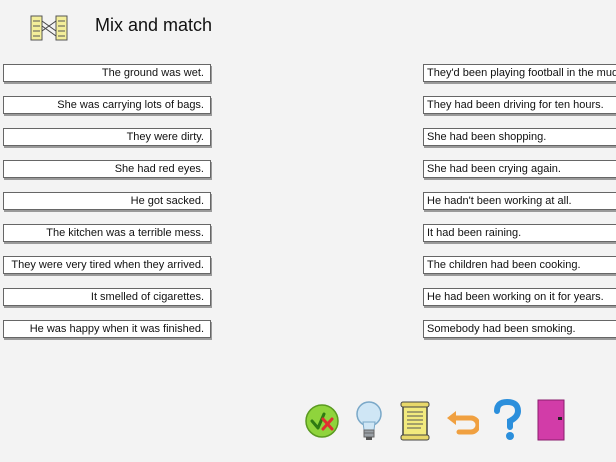 The image size is (616, 462). I want to click on left-item: He got sacked., so click(107, 201).